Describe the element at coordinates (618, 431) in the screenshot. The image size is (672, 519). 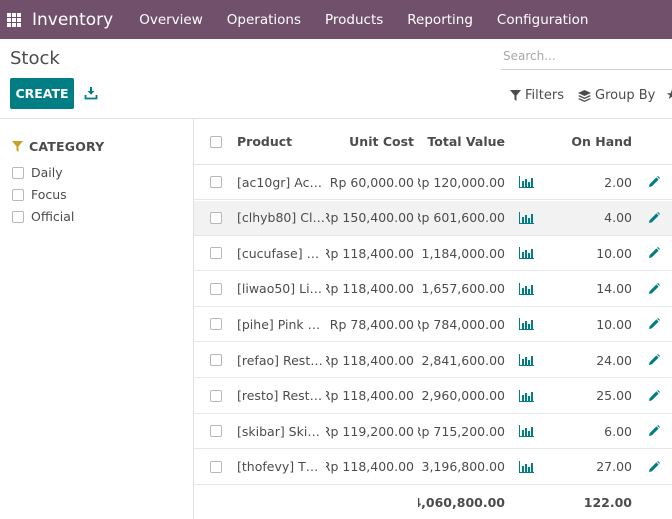
I see `on-hand-qty: 6.00` at that location.